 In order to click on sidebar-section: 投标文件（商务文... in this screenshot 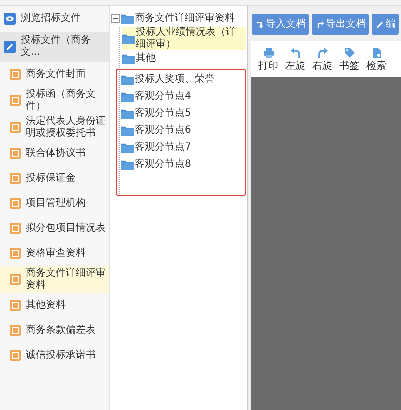, I will do `click(54, 47)`.